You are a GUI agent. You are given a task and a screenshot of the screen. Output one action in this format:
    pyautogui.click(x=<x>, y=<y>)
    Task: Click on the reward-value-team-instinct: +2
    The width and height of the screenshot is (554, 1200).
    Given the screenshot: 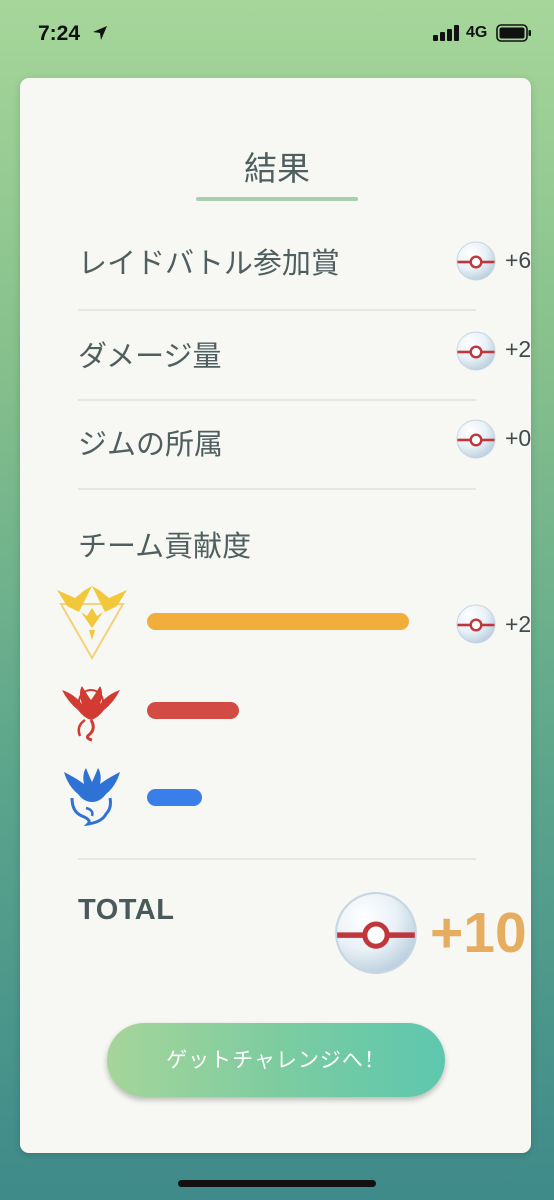 What is the action you would take?
    pyautogui.click(x=518, y=624)
    